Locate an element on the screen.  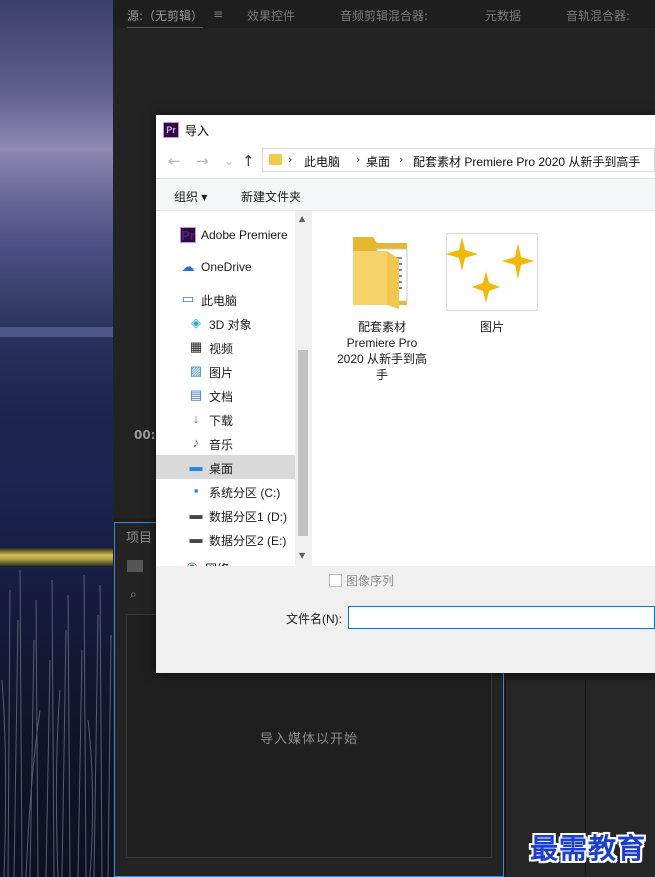
nav-item: ◈ 3D 对象 is located at coordinates (225, 323).